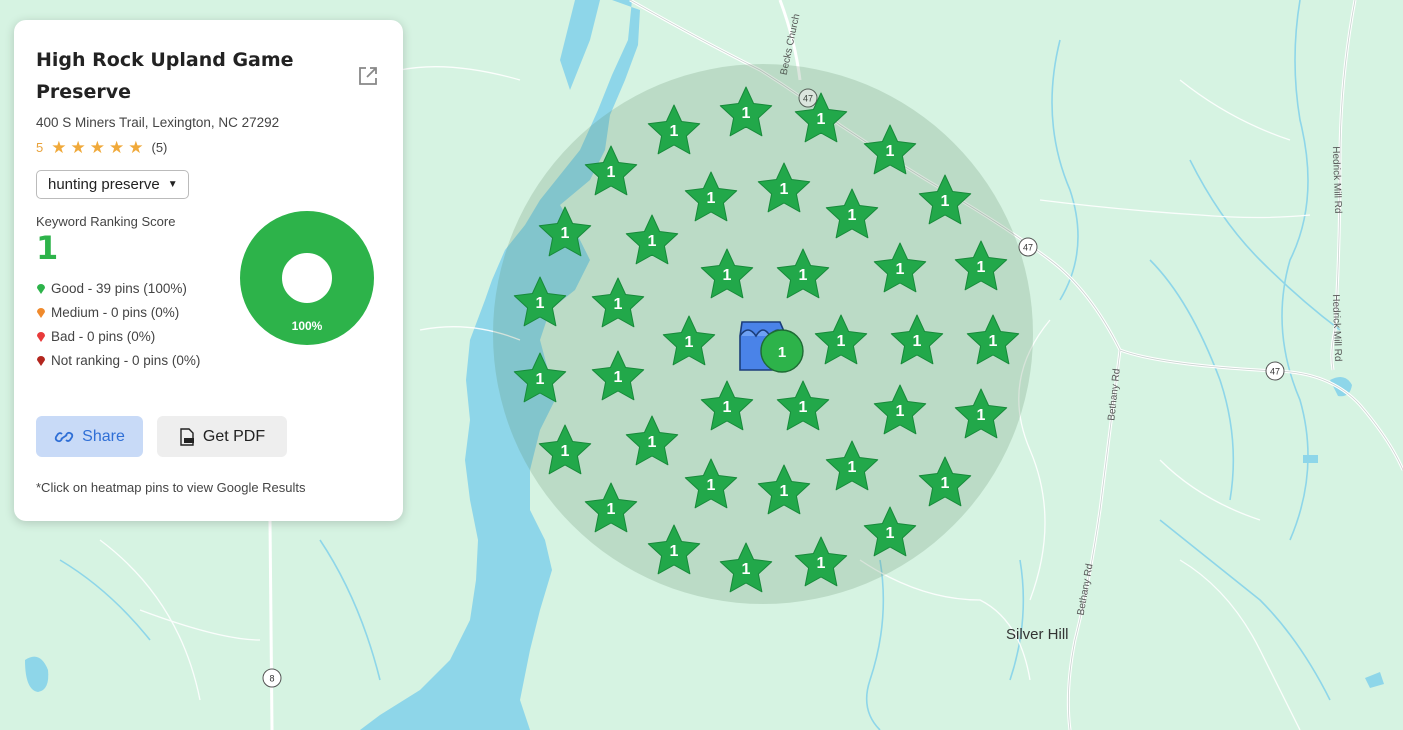 Image resolution: width=1403 pixels, height=730 pixels. What do you see at coordinates (234, 436) in the screenshot?
I see `pdf-label: Get PDF` at bounding box center [234, 436].